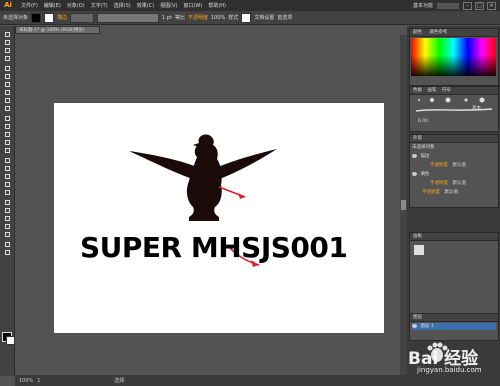 This screenshot has height=386, width=500. I want to click on slice-tool-icon, so click(7, 235).